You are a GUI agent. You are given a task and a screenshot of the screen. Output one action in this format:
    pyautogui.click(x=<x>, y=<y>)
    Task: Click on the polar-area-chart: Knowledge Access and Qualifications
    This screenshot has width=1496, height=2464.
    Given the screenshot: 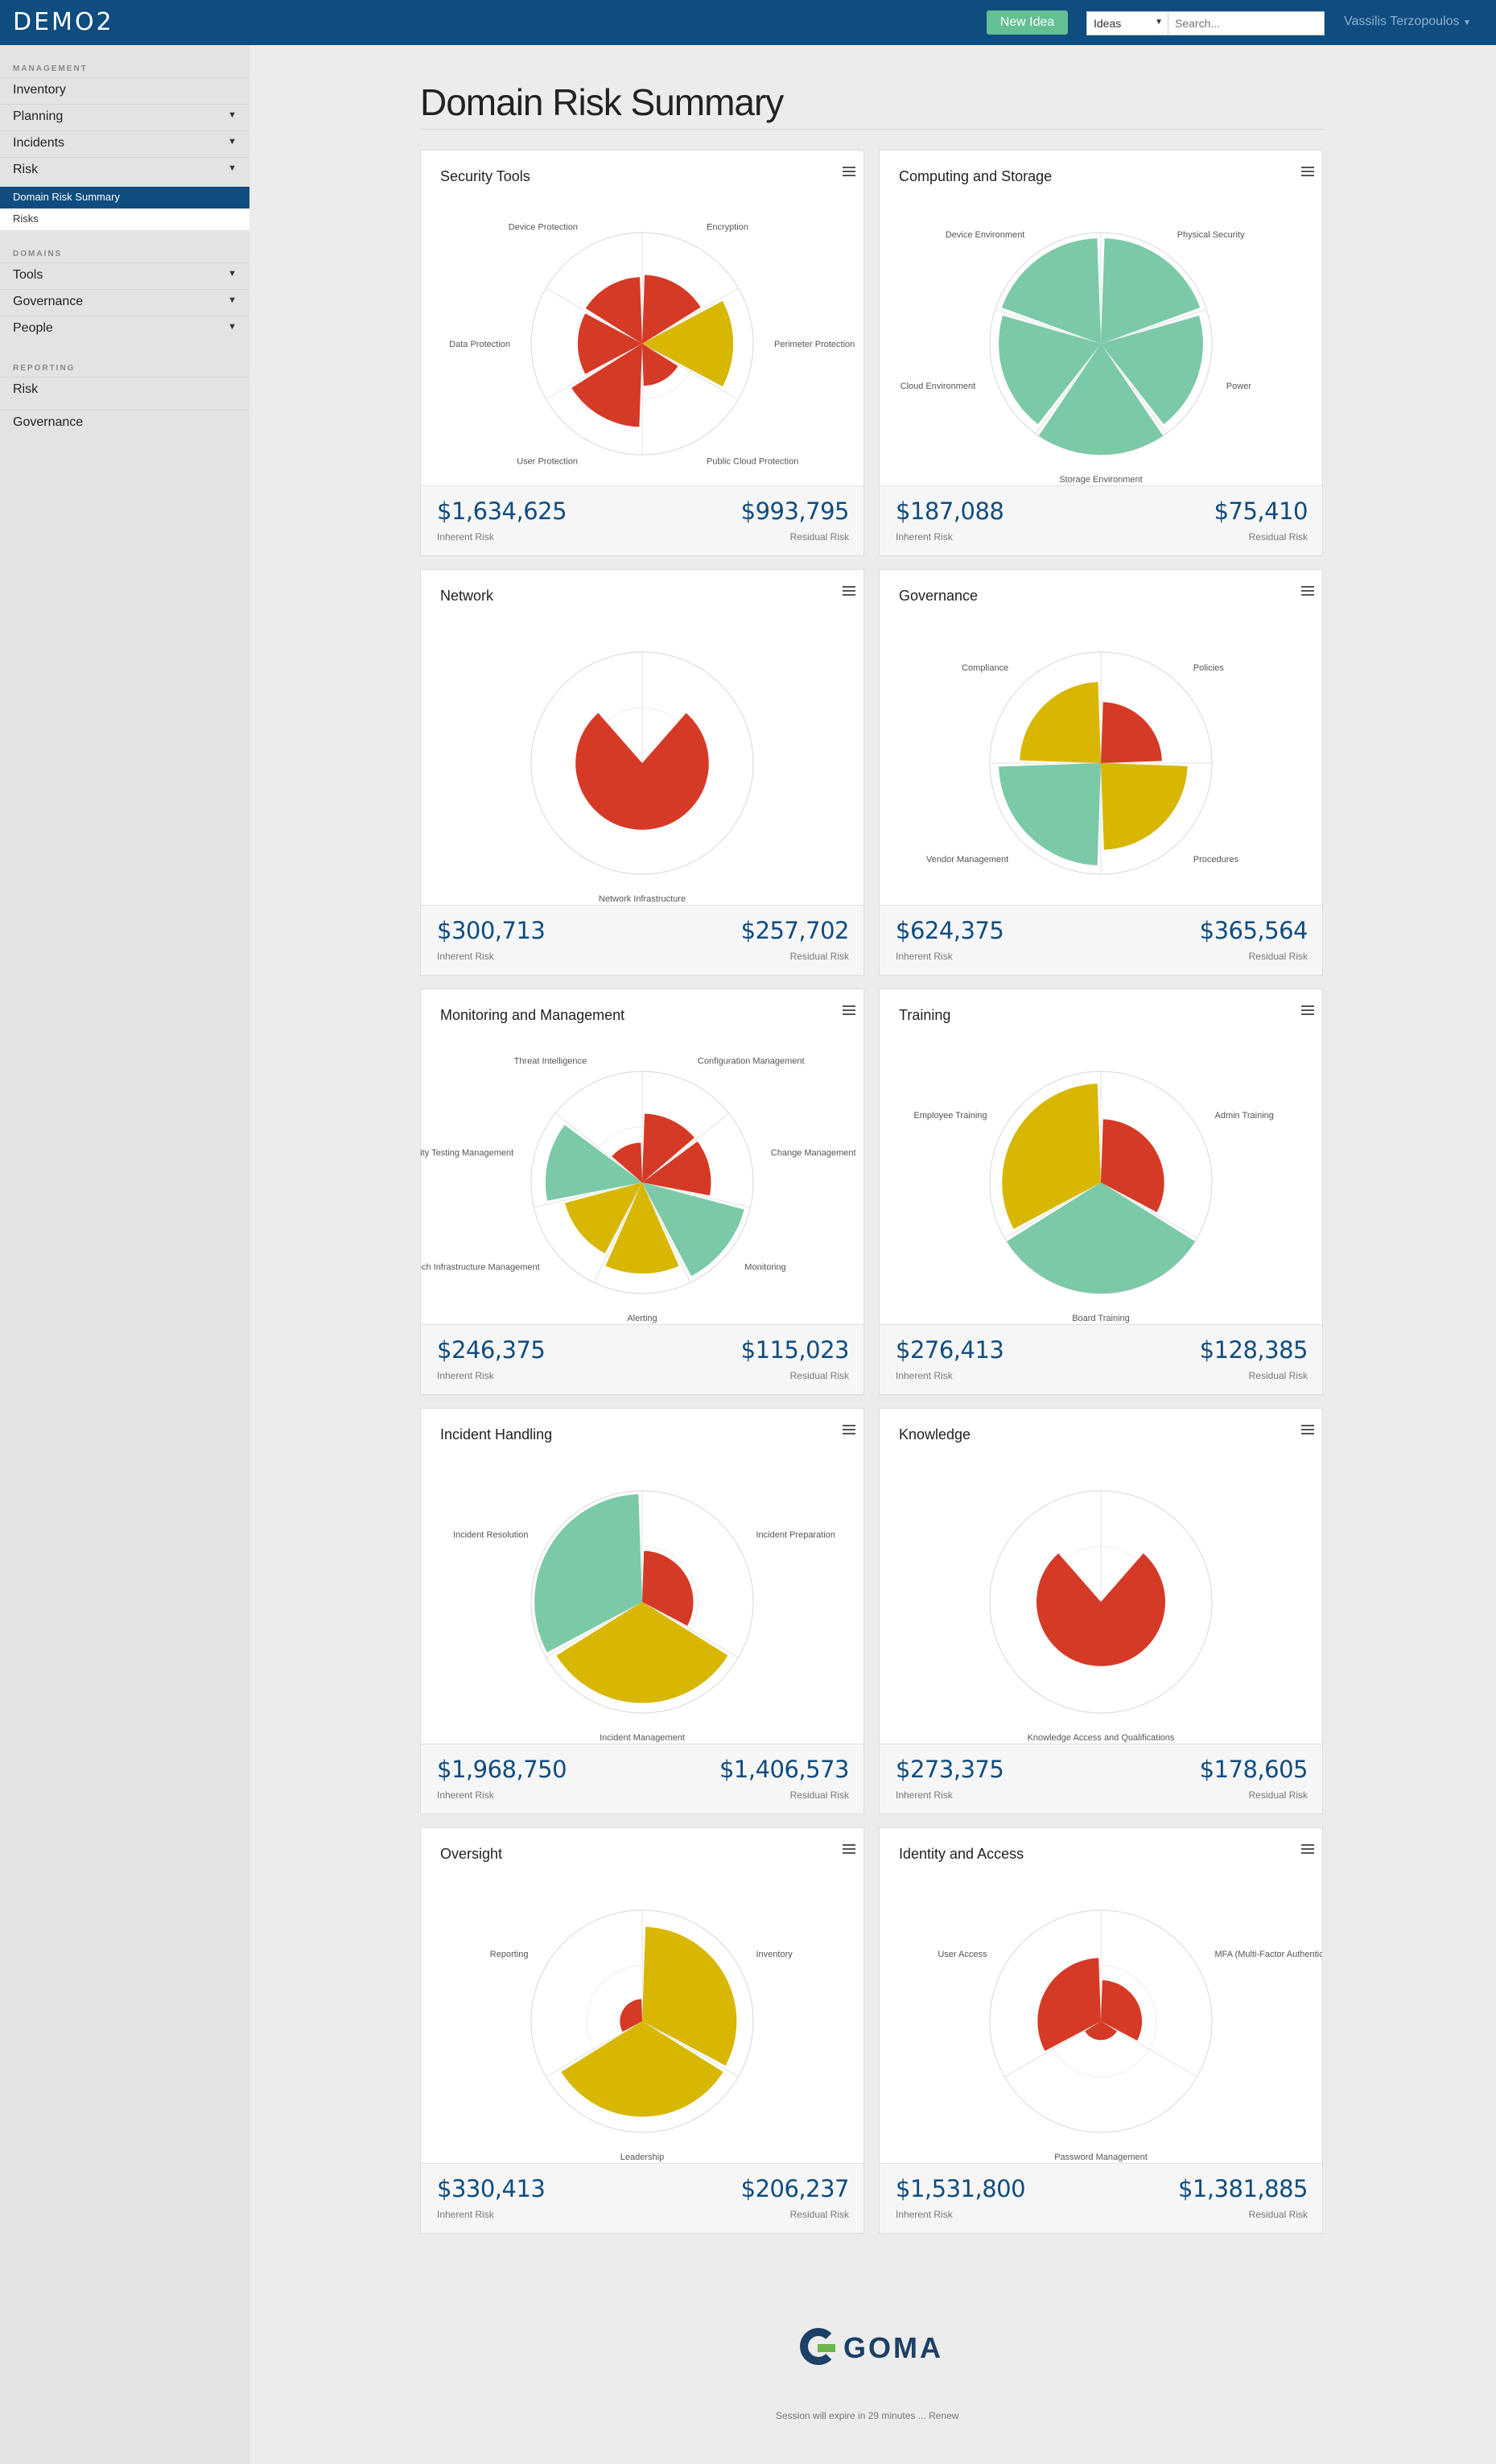 What is the action you would take?
    pyautogui.click(x=1101, y=1616)
    